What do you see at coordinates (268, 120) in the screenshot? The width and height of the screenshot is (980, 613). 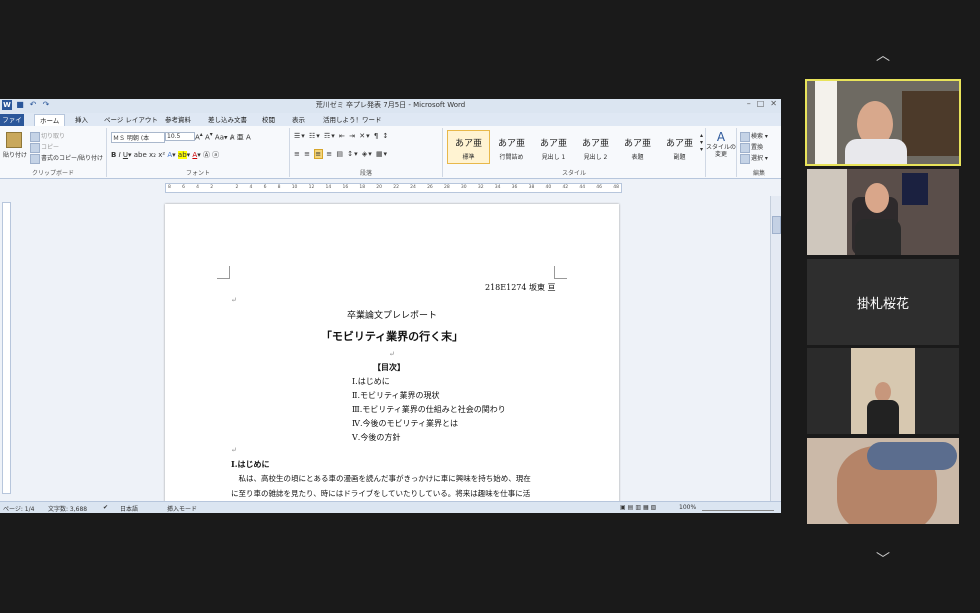 I see `tab-review: 校閲` at bounding box center [268, 120].